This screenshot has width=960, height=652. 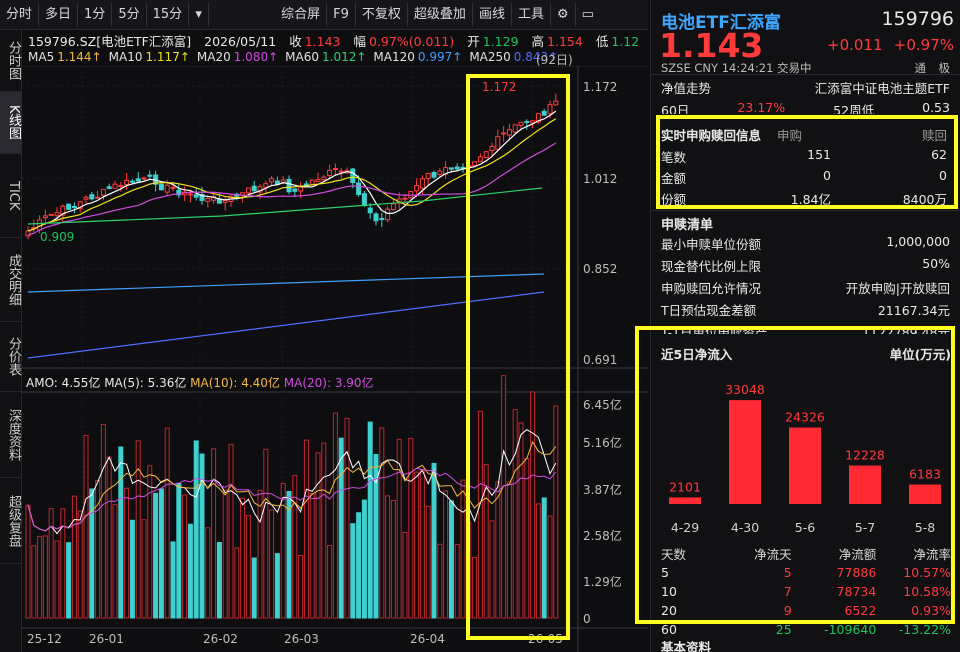 What do you see at coordinates (492, 14) in the screenshot?
I see `draw-button: 画线` at bounding box center [492, 14].